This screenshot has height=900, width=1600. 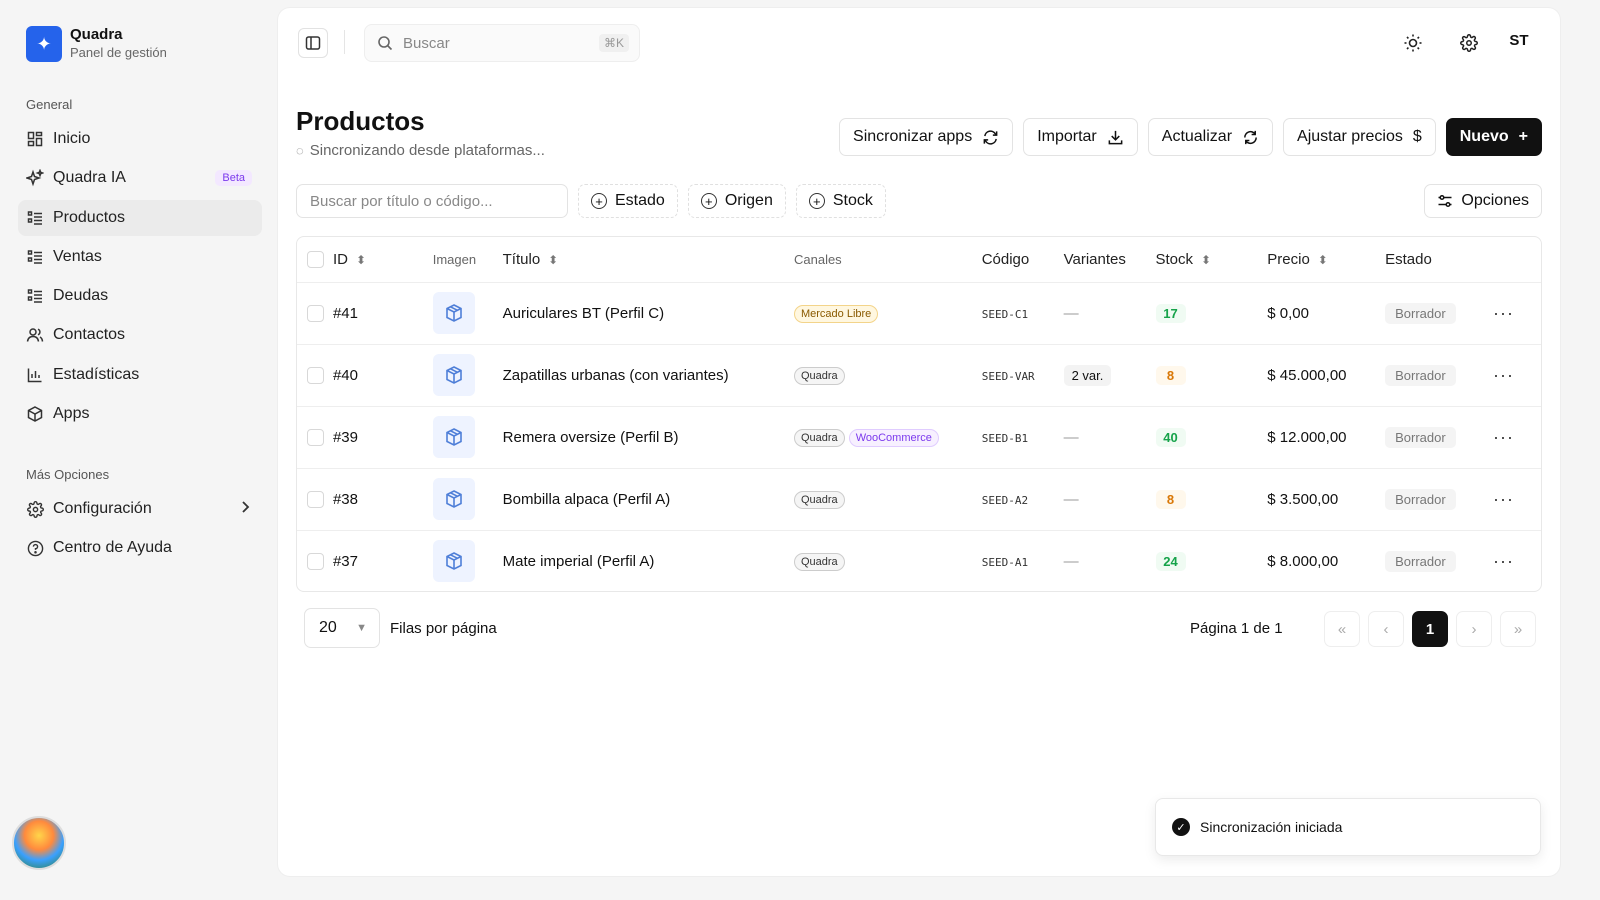 I want to click on options-button: Opciones, so click(x=1483, y=201).